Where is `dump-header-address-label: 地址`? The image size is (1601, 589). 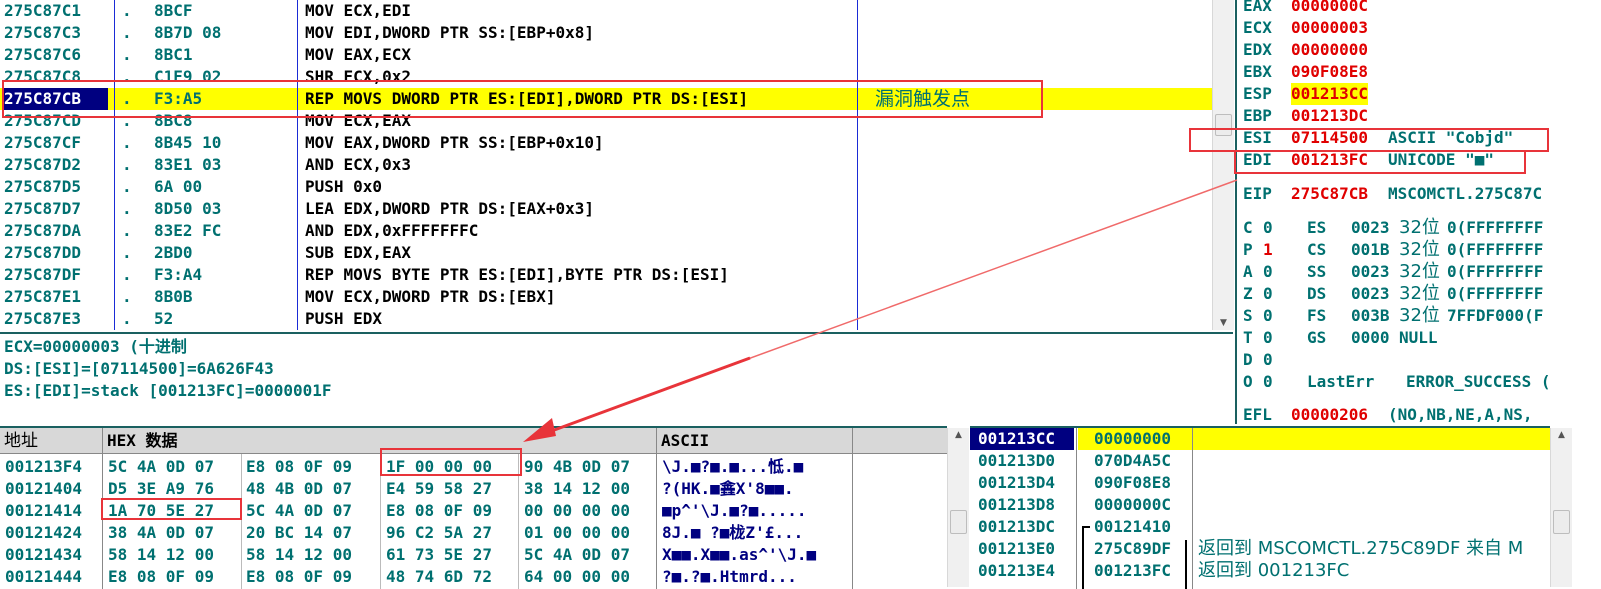 dump-header-address-label: 地址 is located at coordinates (21, 441).